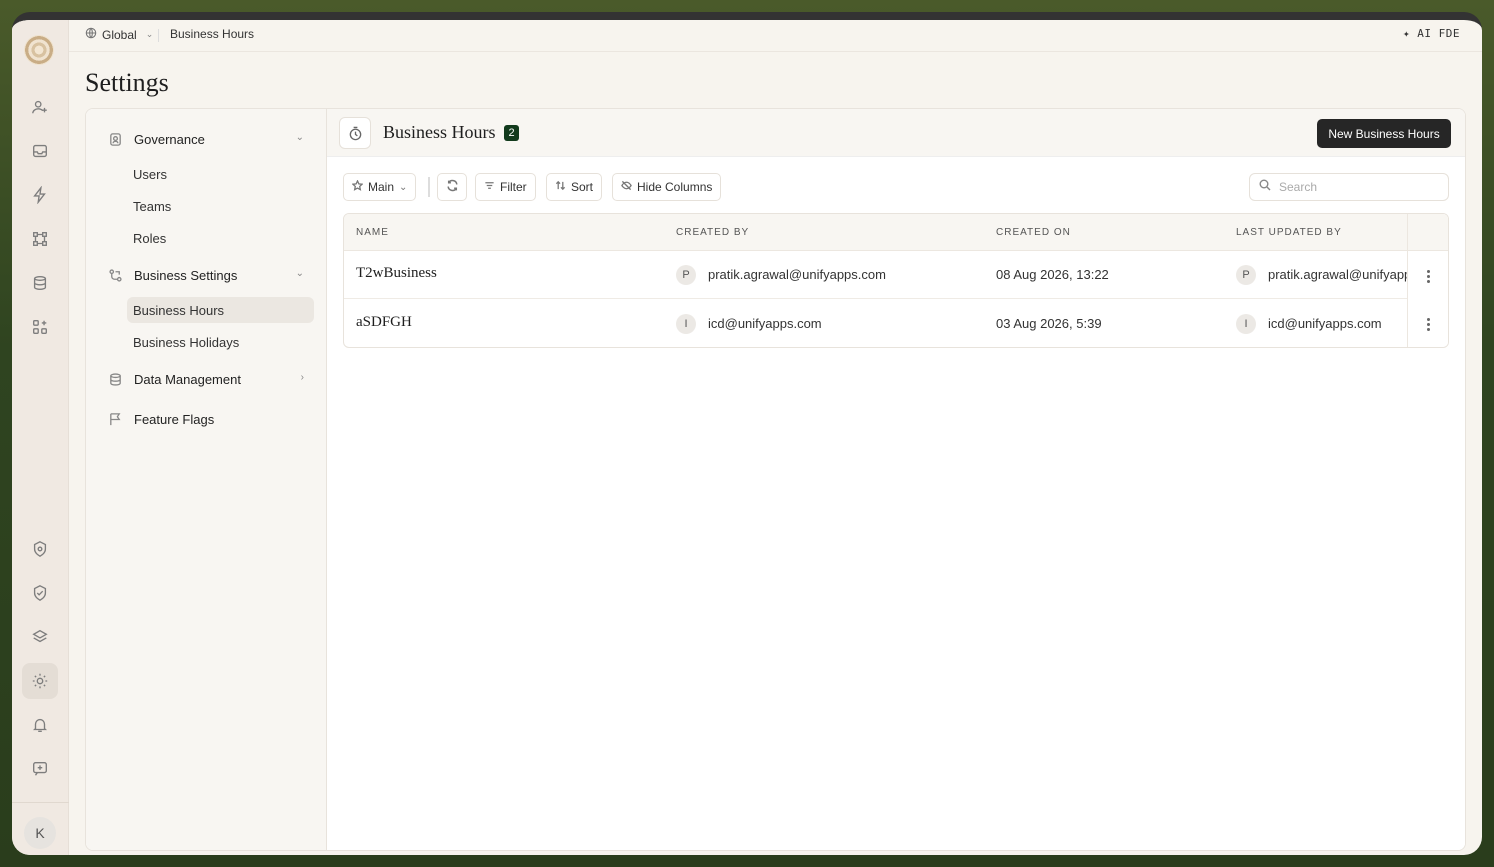  What do you see at coordinates (372, 232) in the screenshot?
I see `column-header-name: NAME` at bounding box center [372, 232].